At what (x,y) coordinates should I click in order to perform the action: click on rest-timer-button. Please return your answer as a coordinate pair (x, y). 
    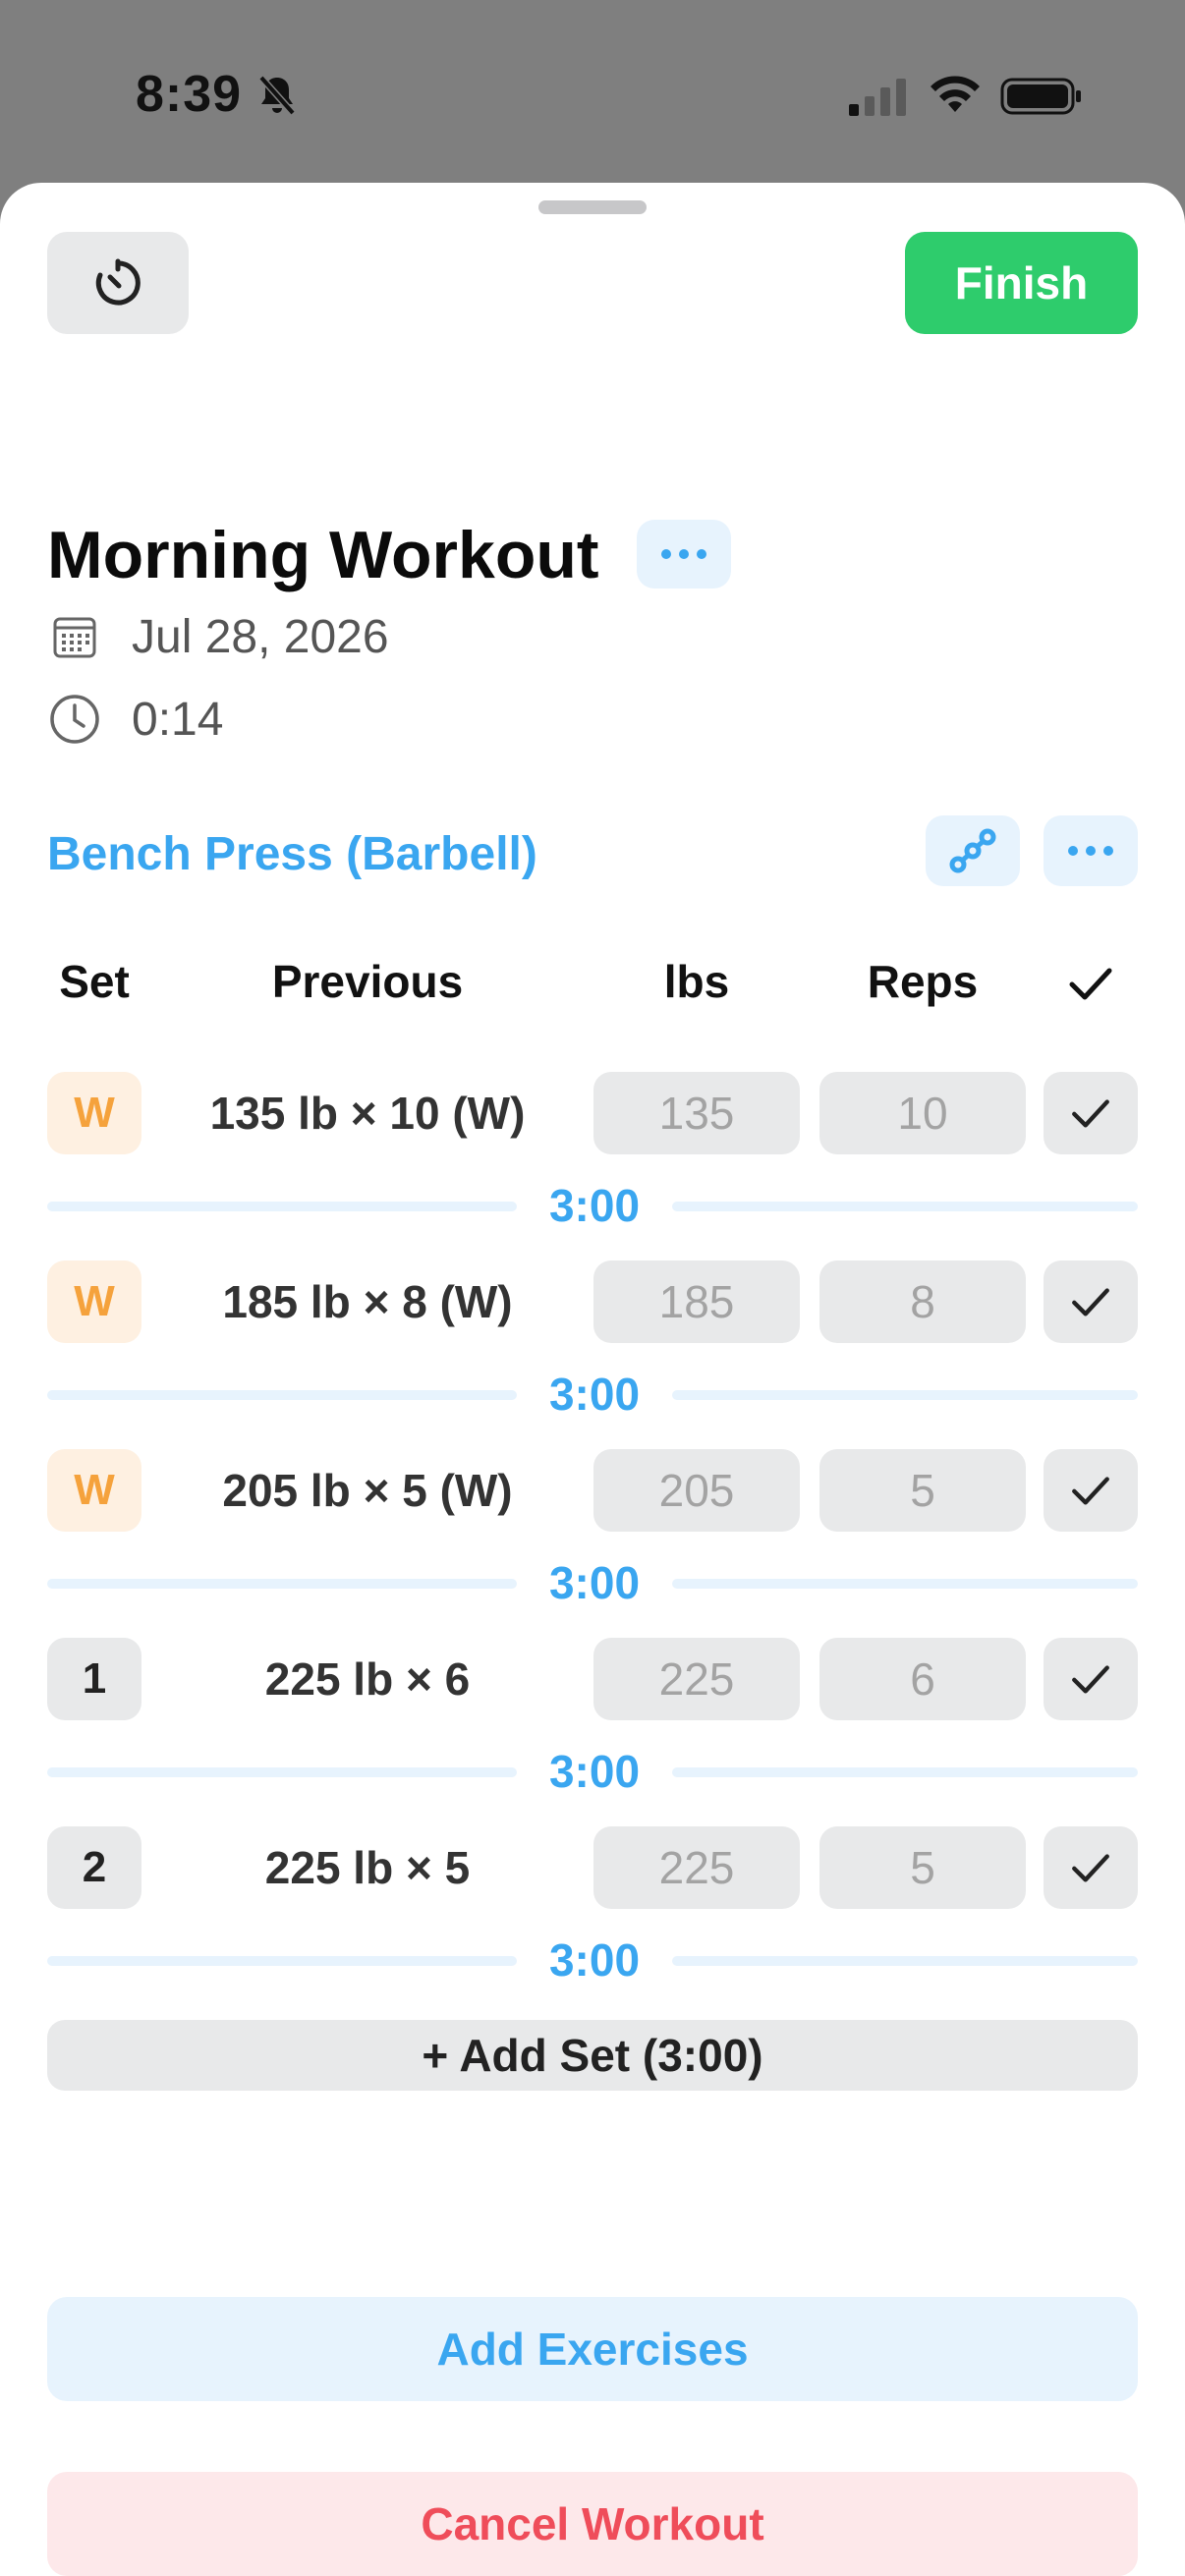
    Looking at the image, I should click on (118, 283).